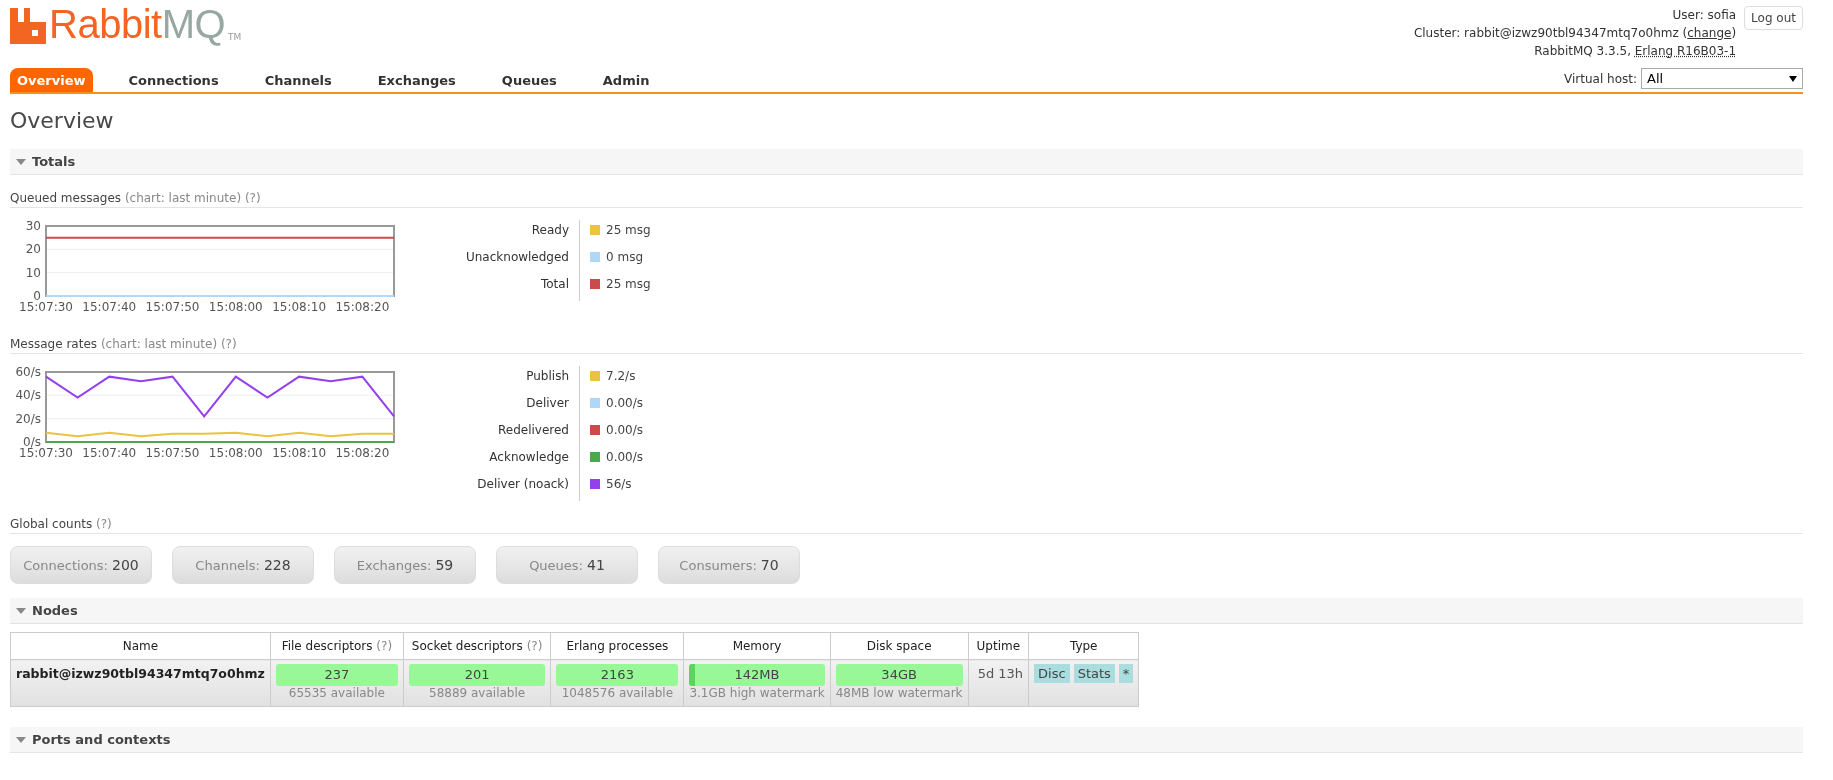  What do you see at coordinates (336, 675) in the screenshot?
I see `usage-bar: 237` at bounding box center [336, 675].